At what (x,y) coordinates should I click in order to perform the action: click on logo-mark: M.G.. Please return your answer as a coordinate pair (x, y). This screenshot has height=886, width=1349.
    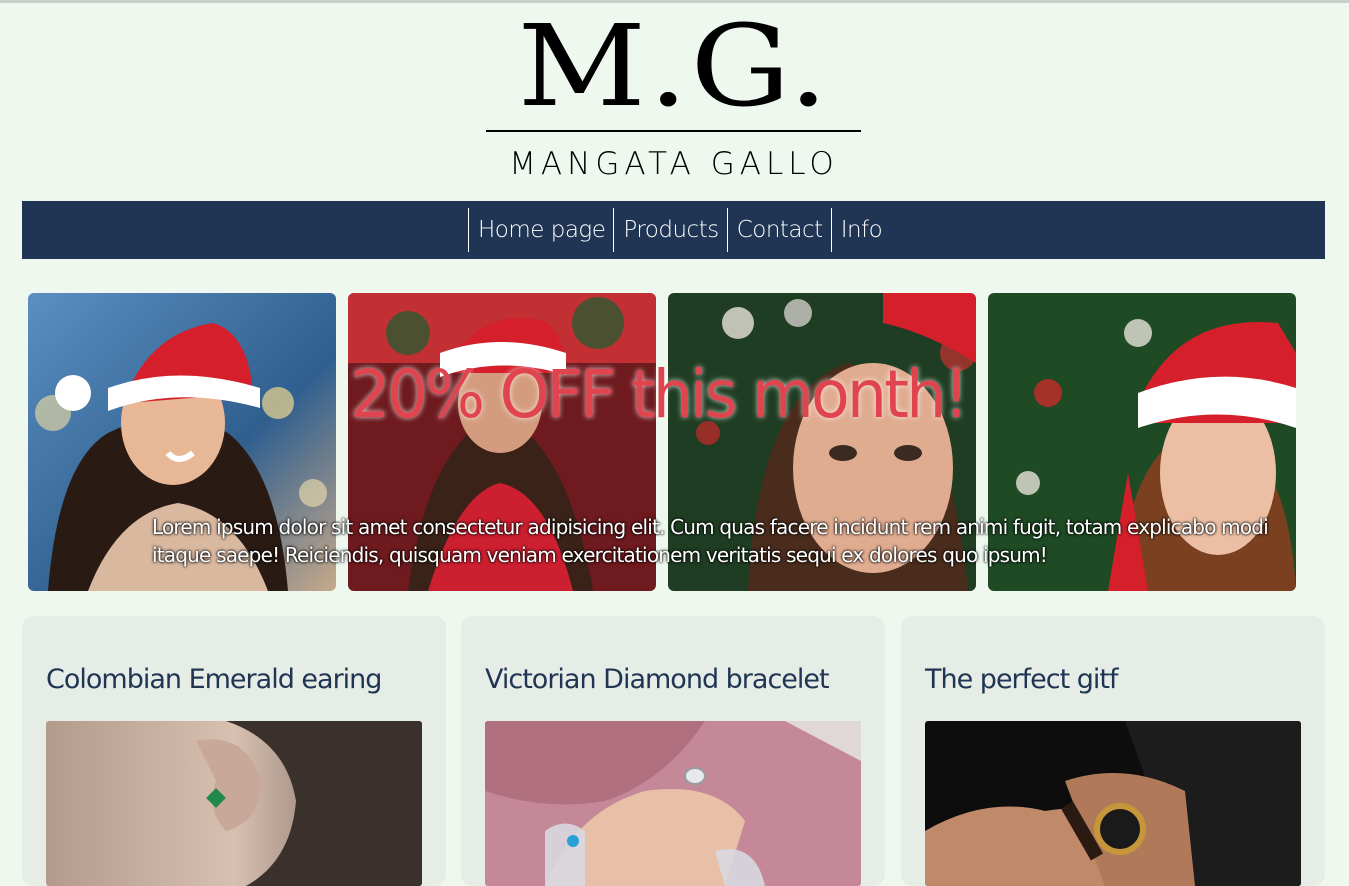
    Looking at the image, I should click on (674, 67).